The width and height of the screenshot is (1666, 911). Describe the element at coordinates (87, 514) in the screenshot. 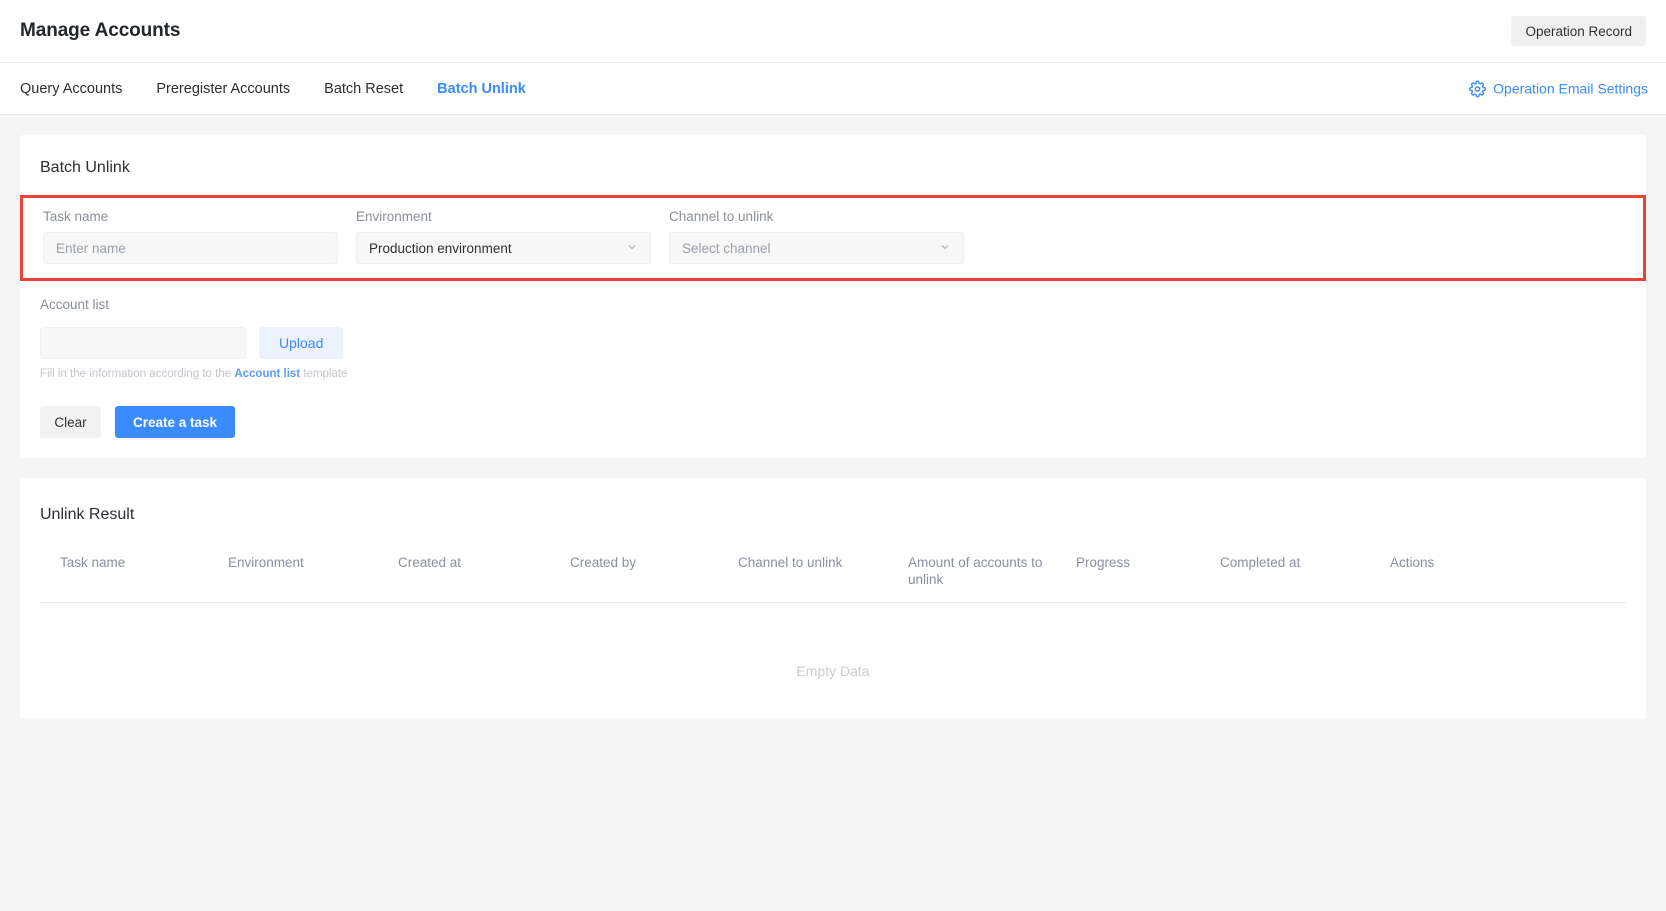

I see `unlink-result-title: Unlink Result` at that location.